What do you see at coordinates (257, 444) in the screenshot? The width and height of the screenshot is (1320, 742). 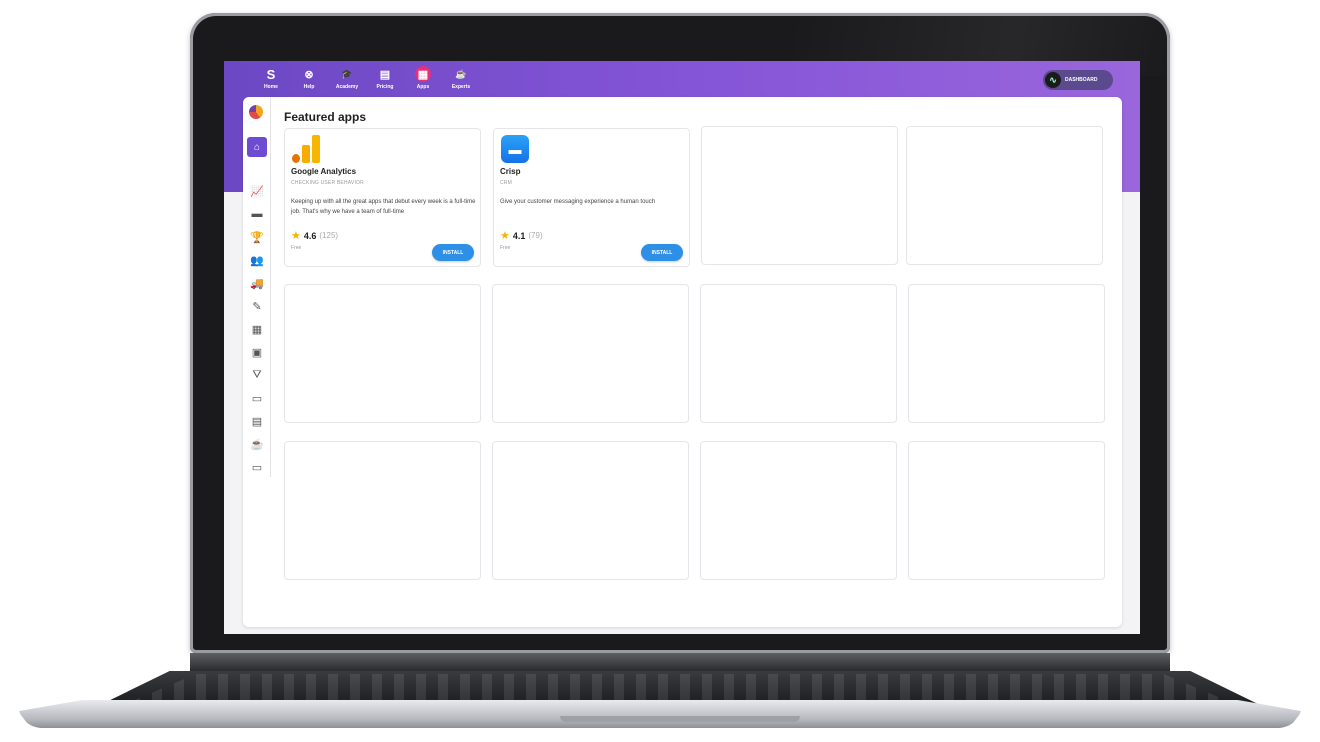 I see `coffee-cup-icon: ☕` at bounding box center [257, 444].